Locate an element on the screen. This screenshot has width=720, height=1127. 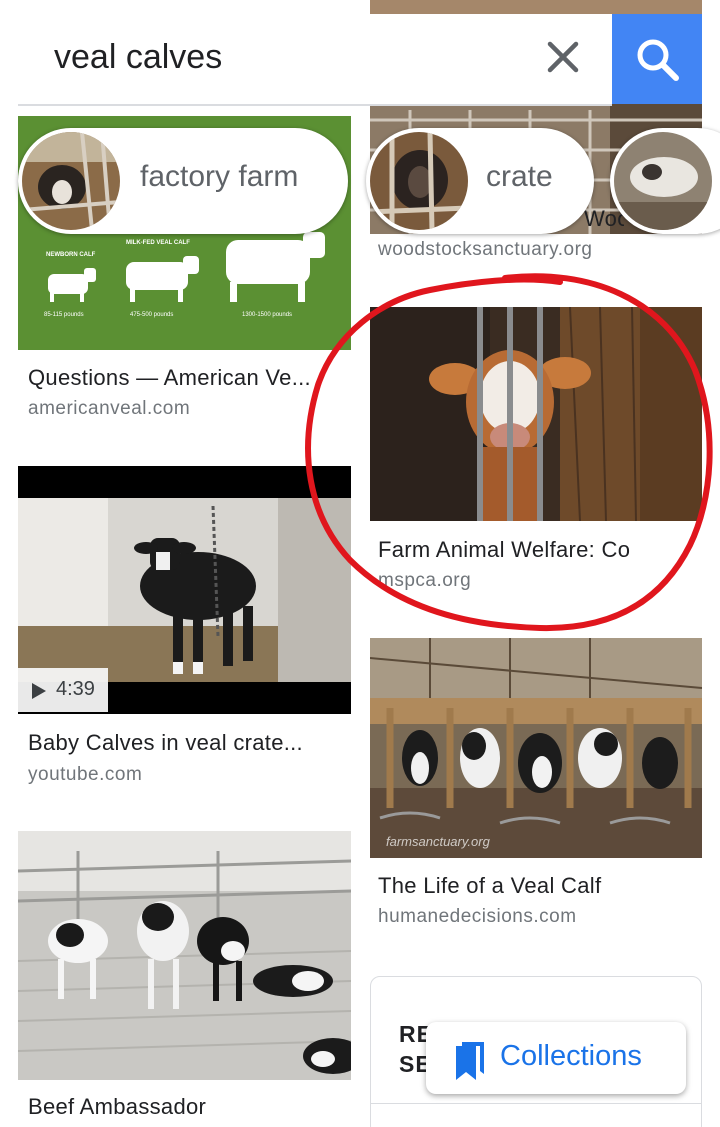
search-icon is located at coordinates (658, 60).